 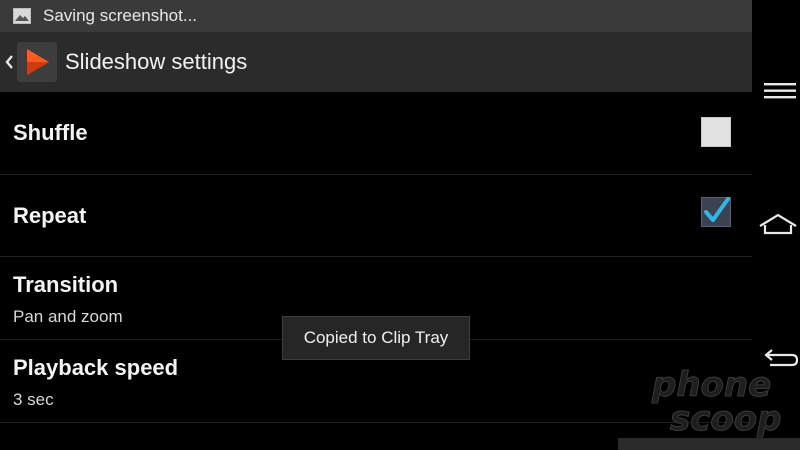 I want to click on page-title: Slideshow settings, so click(x=156, y=61).